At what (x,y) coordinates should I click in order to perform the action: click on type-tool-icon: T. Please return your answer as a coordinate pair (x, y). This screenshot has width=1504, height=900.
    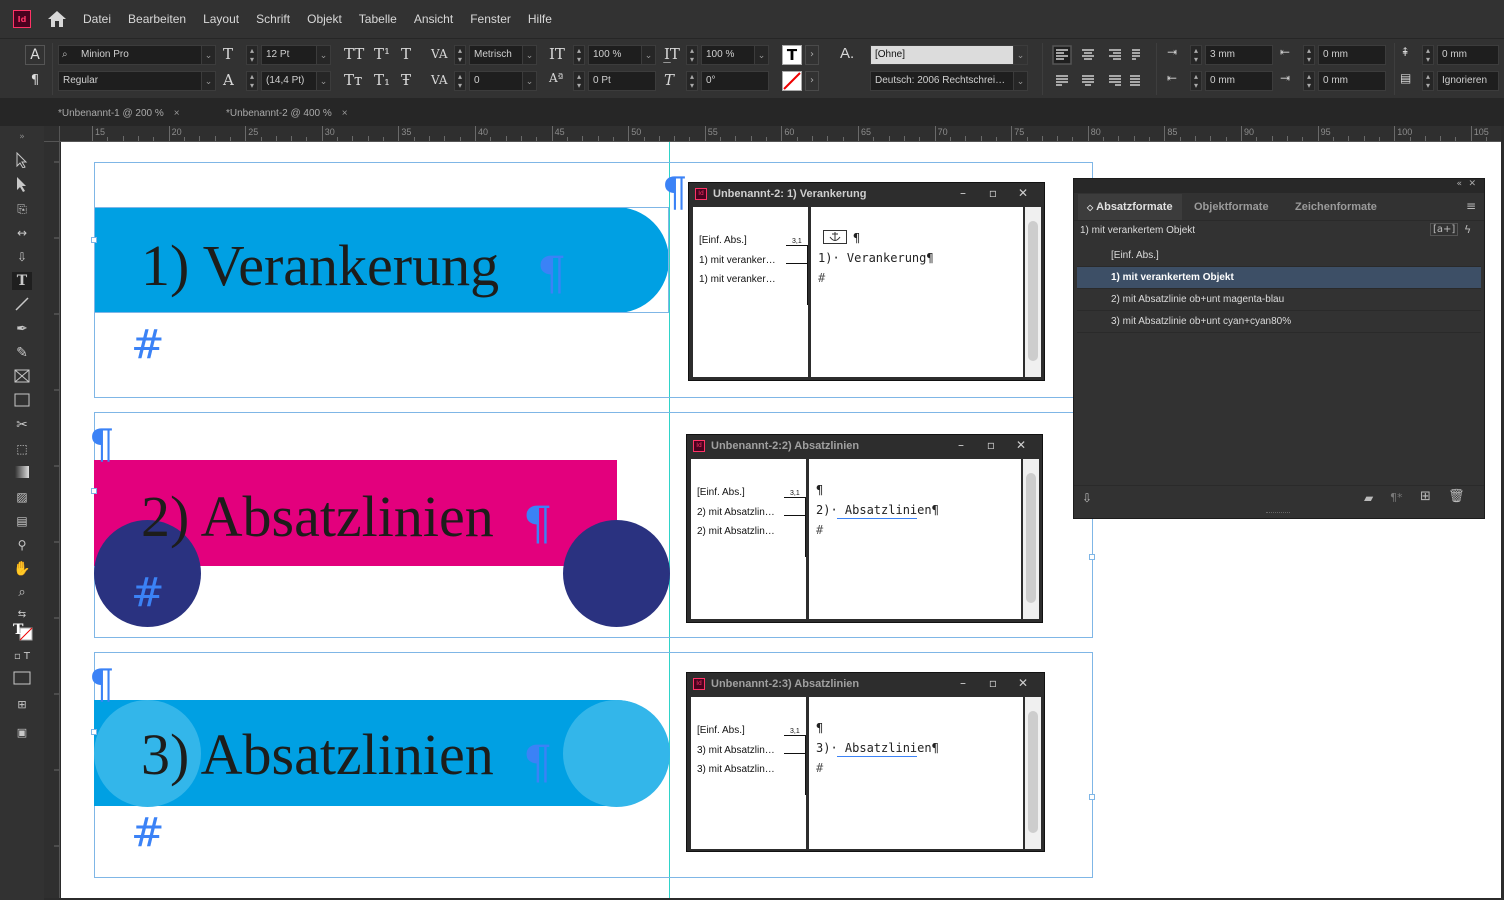
    Looking at the image, I should click on (22, 281).